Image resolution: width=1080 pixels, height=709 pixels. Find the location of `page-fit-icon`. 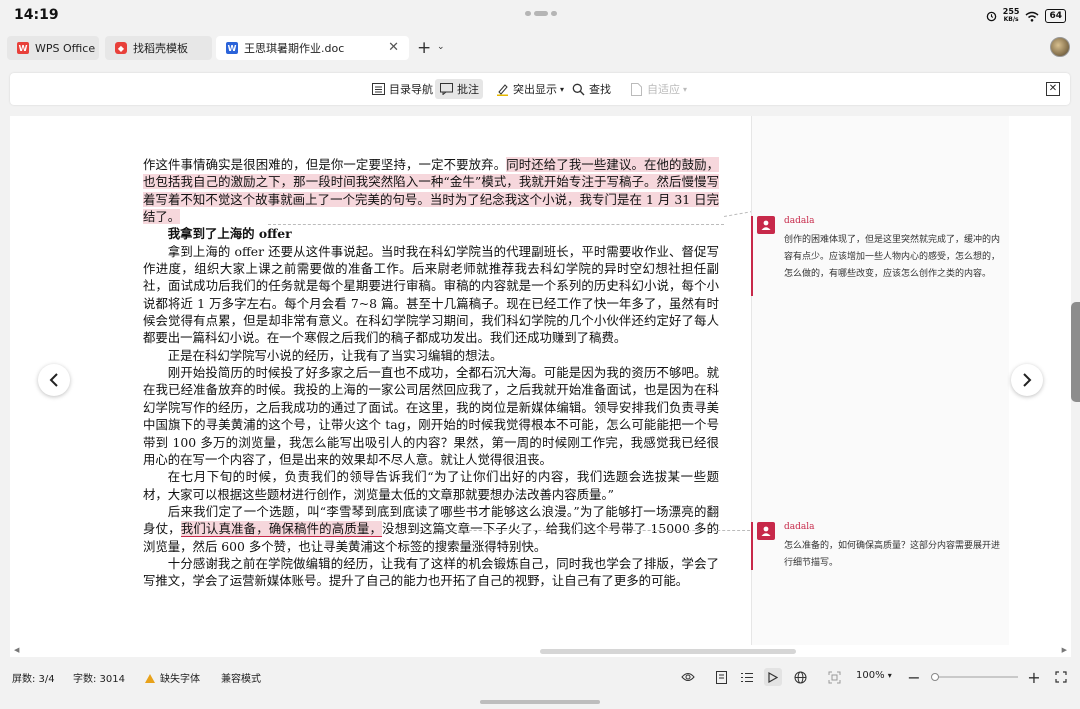

page-fit-icon is located at coordinates (636, 89).